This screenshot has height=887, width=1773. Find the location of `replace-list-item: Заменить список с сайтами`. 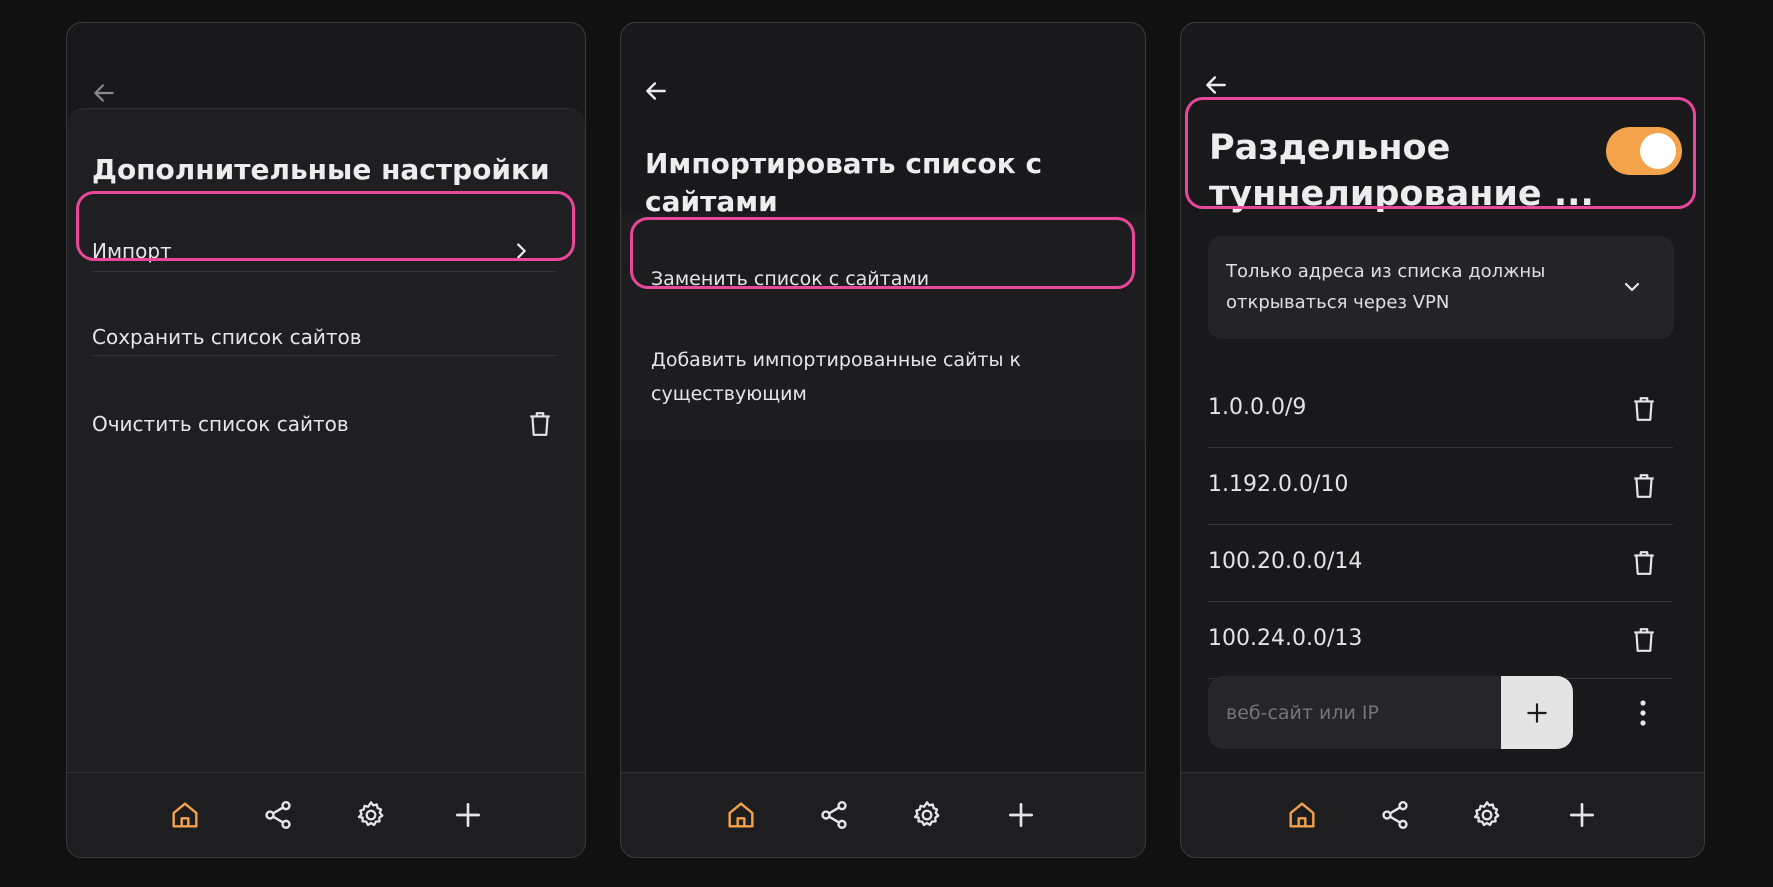

replace-list-item: Заменить список с сайтами is located at coordinates (876, 279).